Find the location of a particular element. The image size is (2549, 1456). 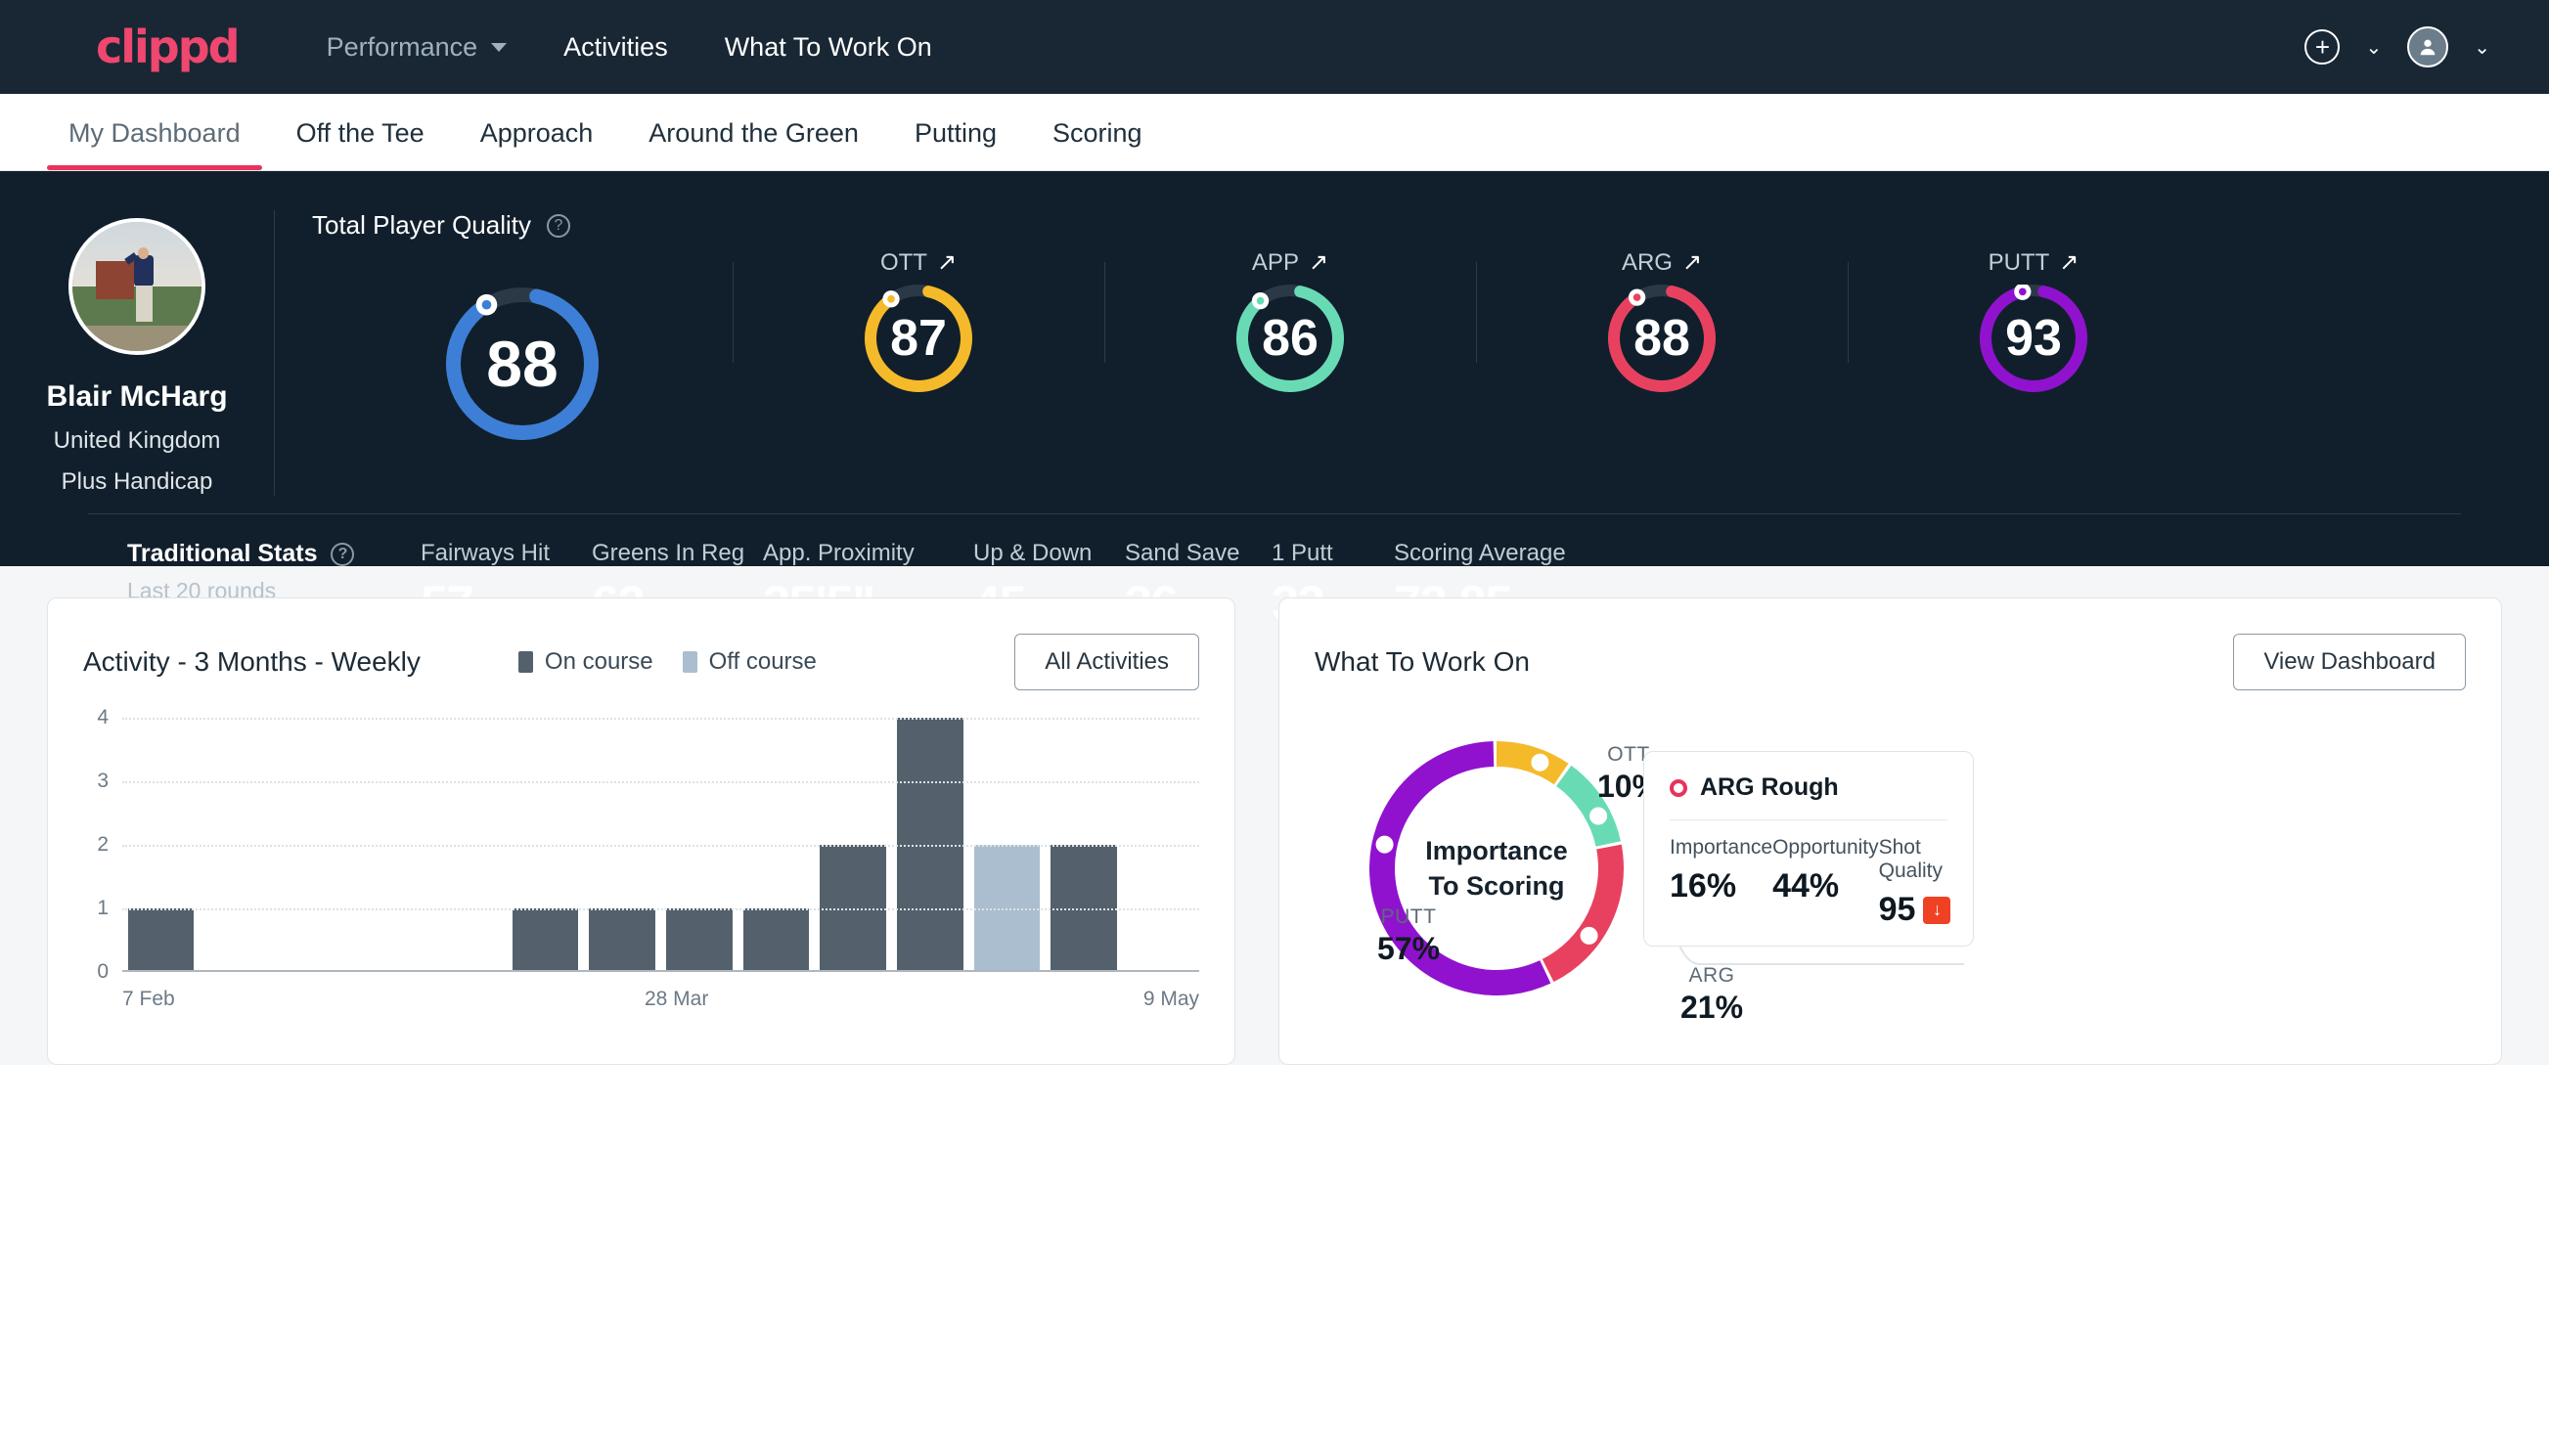

y-tick-0: 0 is located at coordinates (103, 971).